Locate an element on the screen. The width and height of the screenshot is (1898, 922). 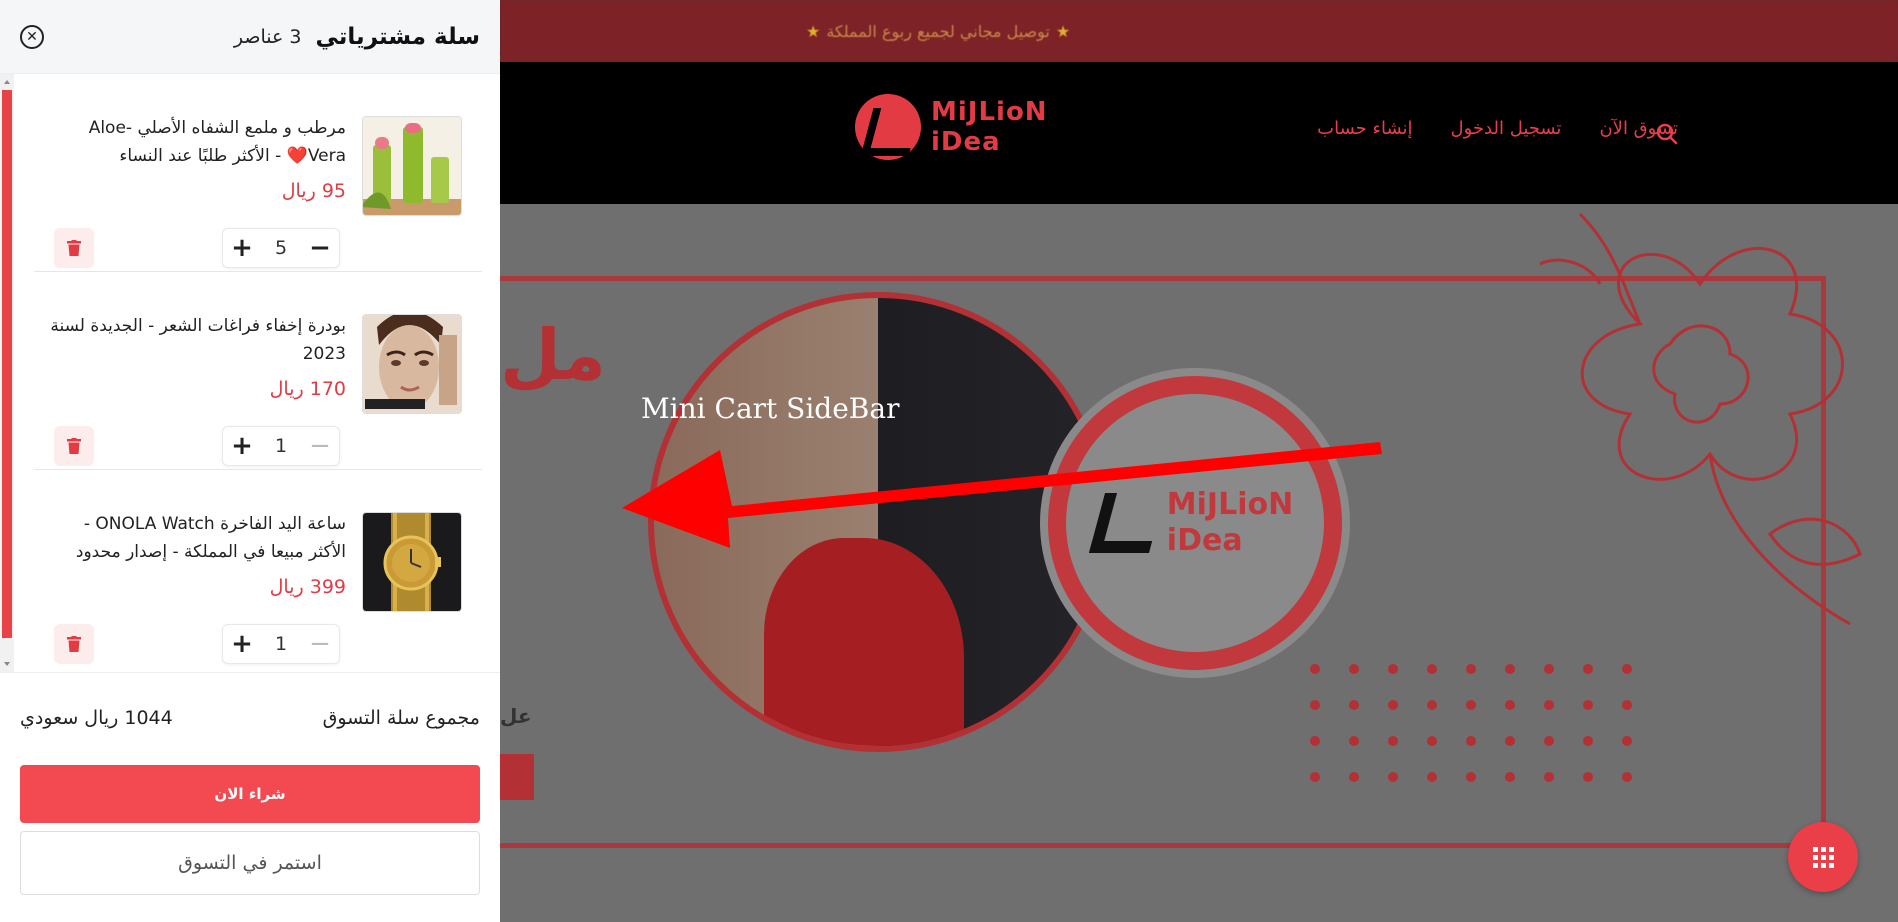
gold-watch-product-image is located at coordinates (412, 562).